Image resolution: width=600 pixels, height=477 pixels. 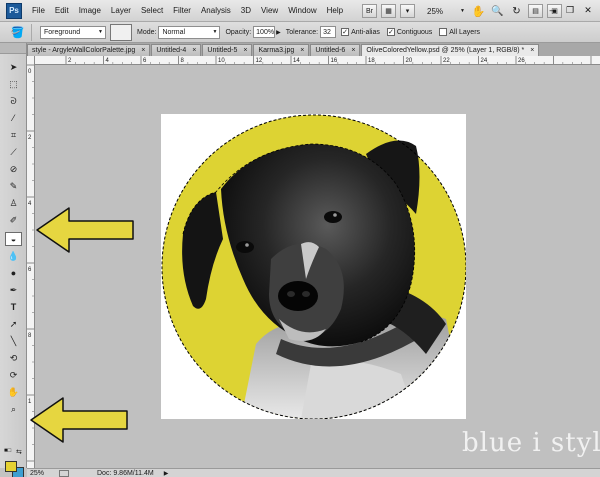 I want to click on tab-argyle: style - ArgyleWallColorPalette.jpg ×, so click(x=89, y=50).